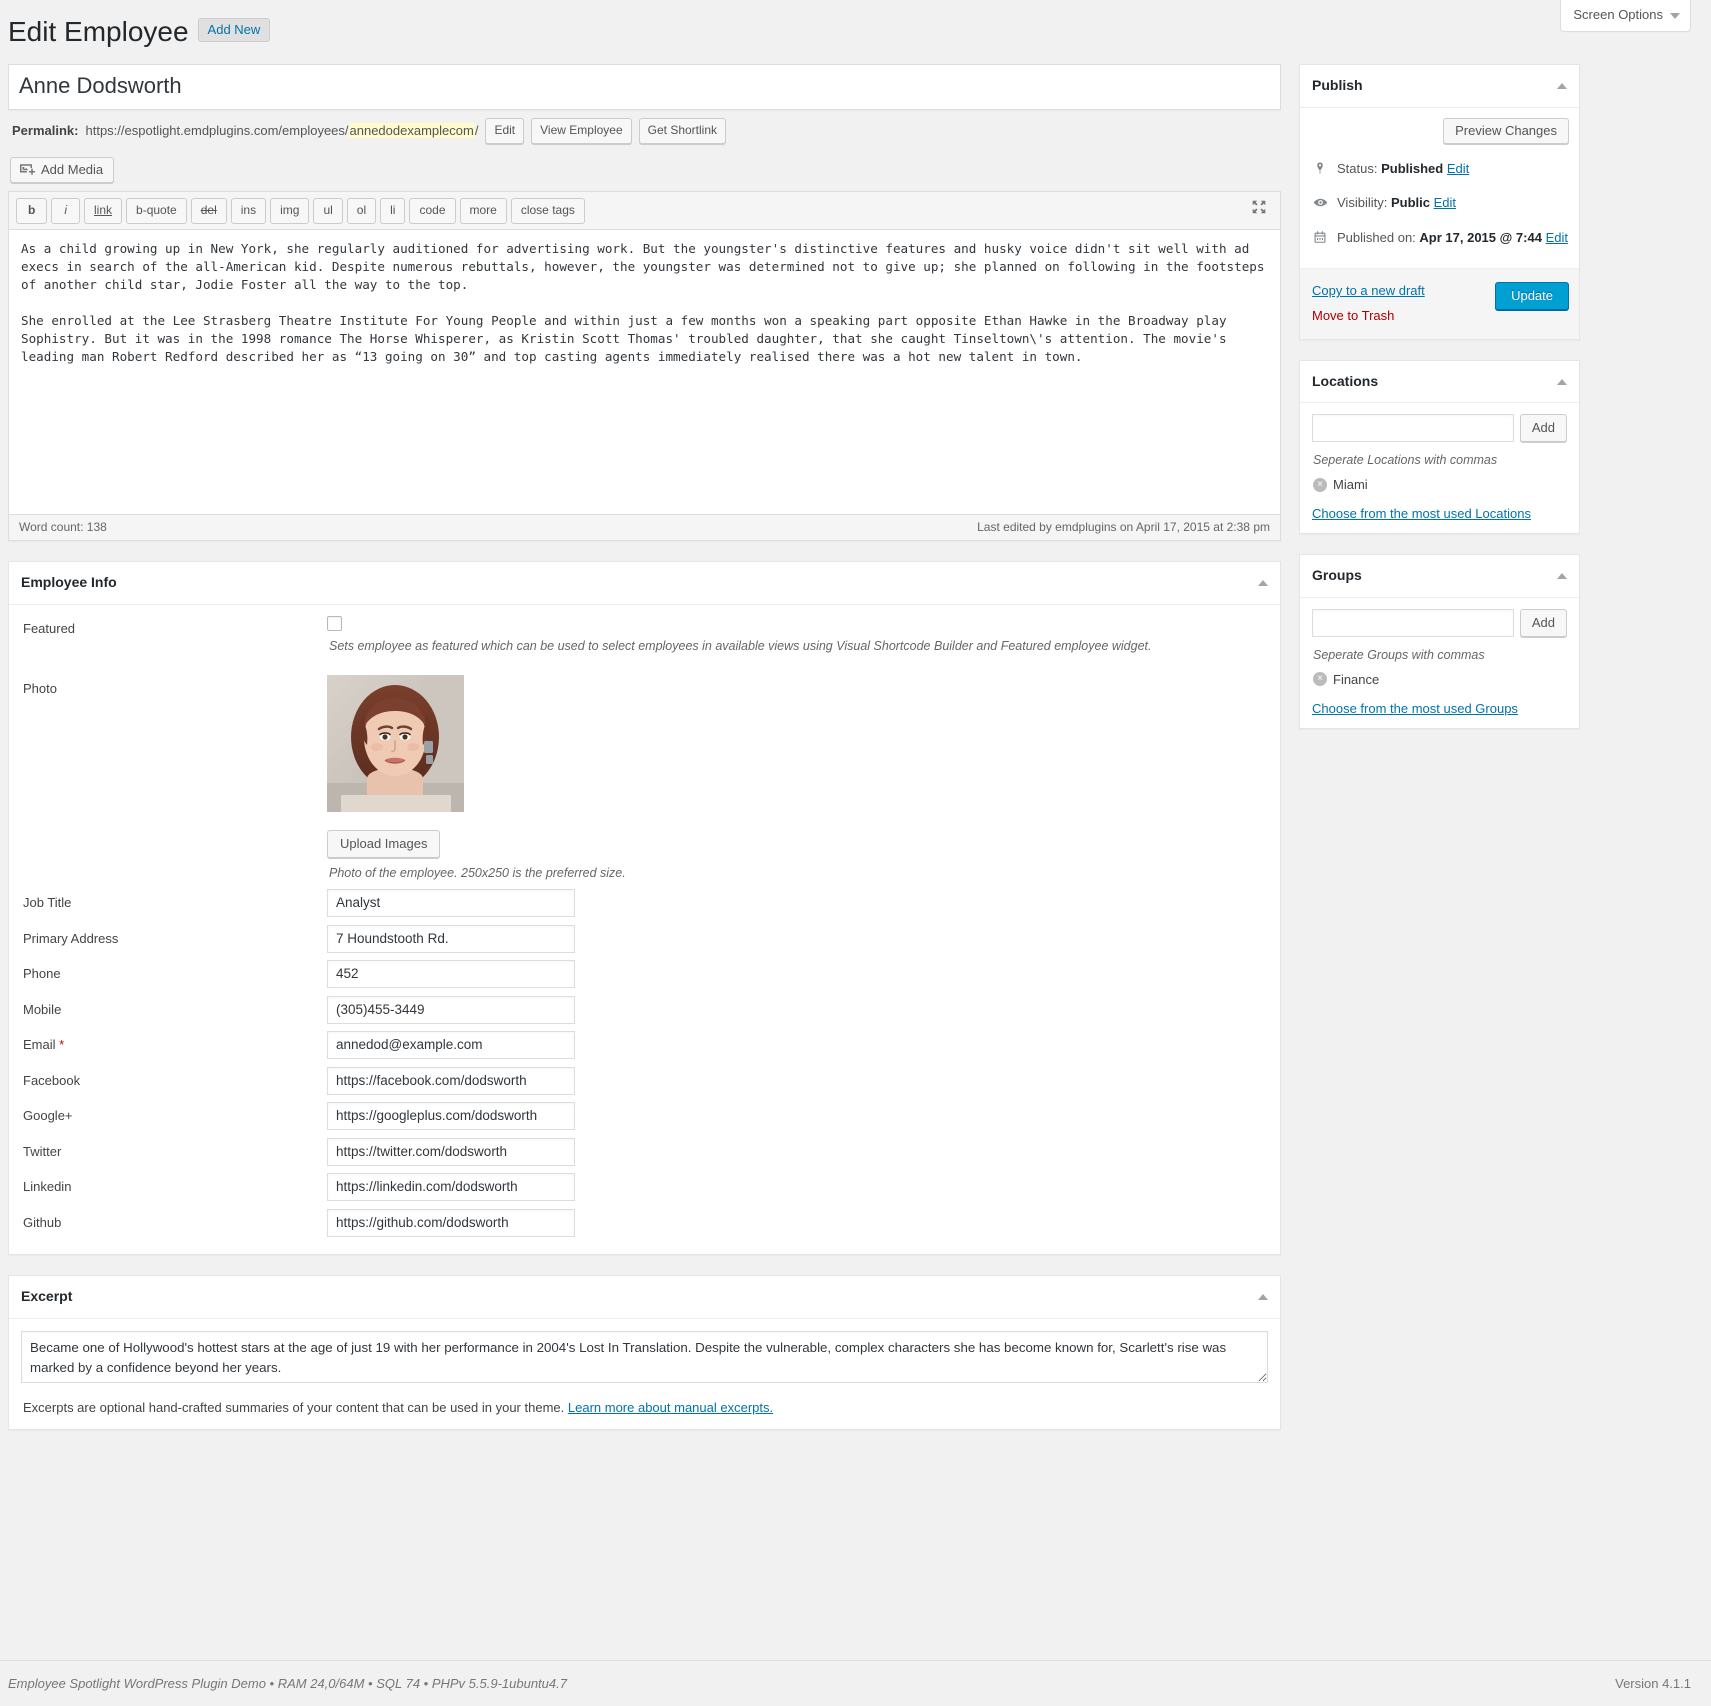 The image size is (1711, 1706). What do you see at coordinates (644, 1356) in the screenshot?
I see `excerpt-textarea` at bounding box center [644, 1356].